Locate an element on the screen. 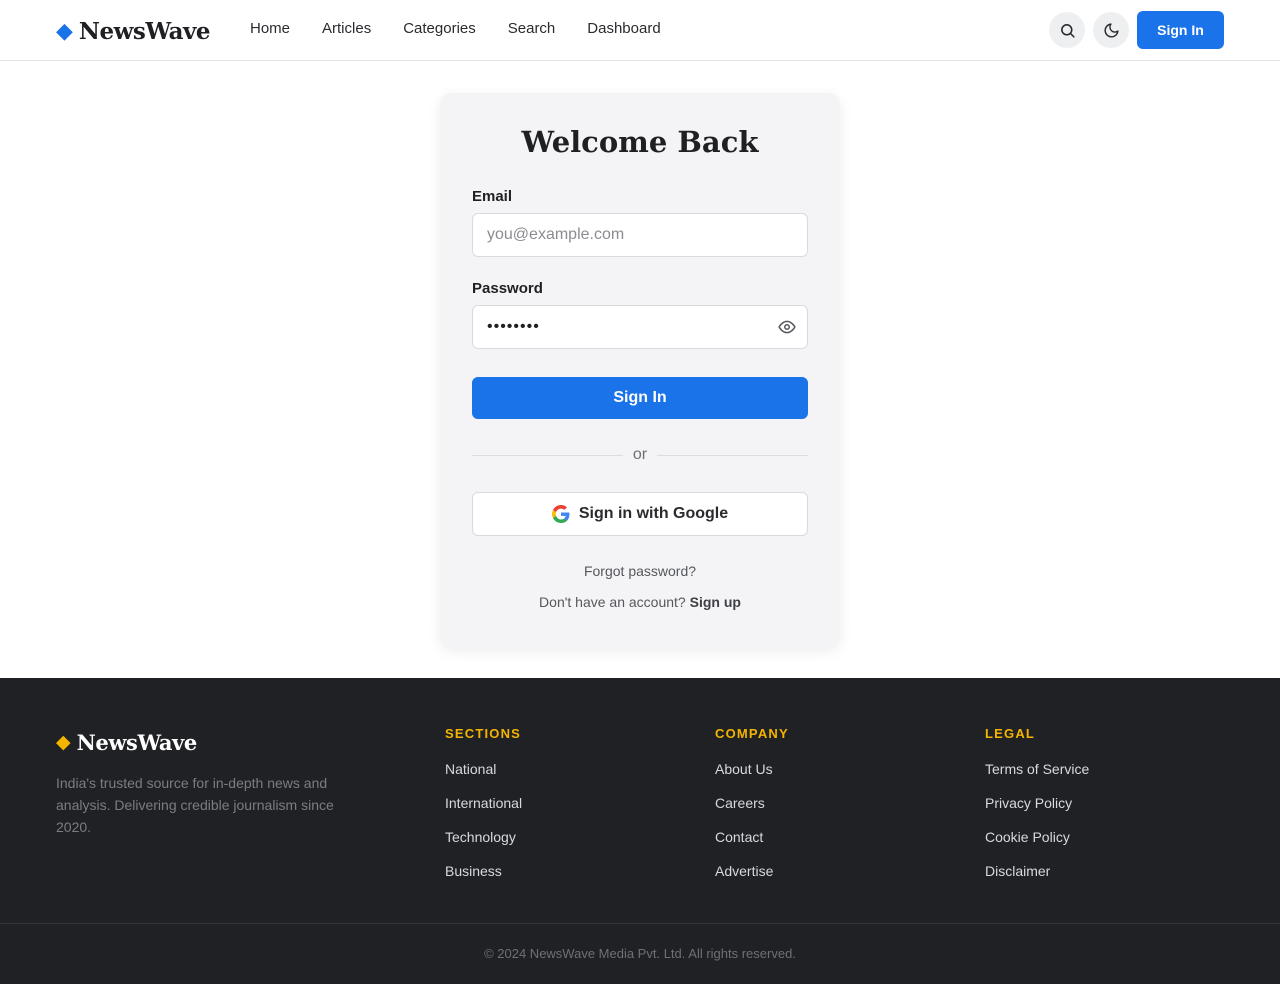 The image size is (1280, 984). footer-link-careers: Careers is located at coordinates (752, 810).